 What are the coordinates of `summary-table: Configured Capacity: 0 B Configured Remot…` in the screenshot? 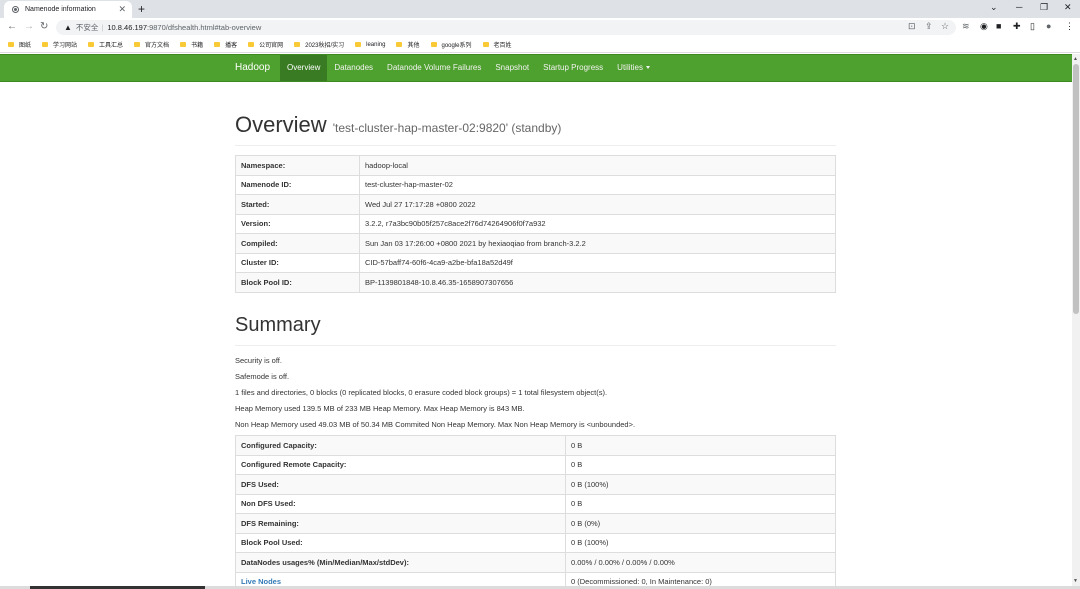 It's located at (535, 510).